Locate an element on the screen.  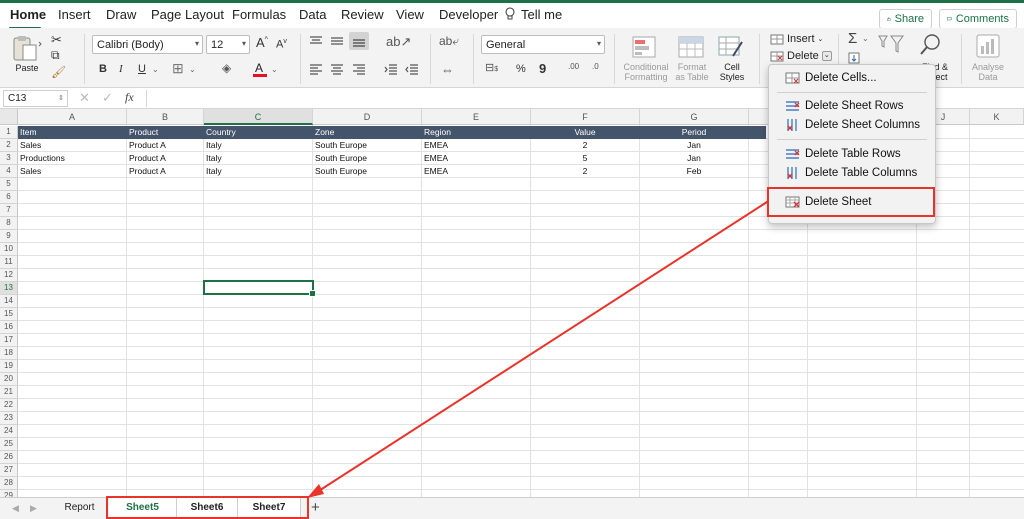
row-header: 13 is located at coordinates (9, 288).